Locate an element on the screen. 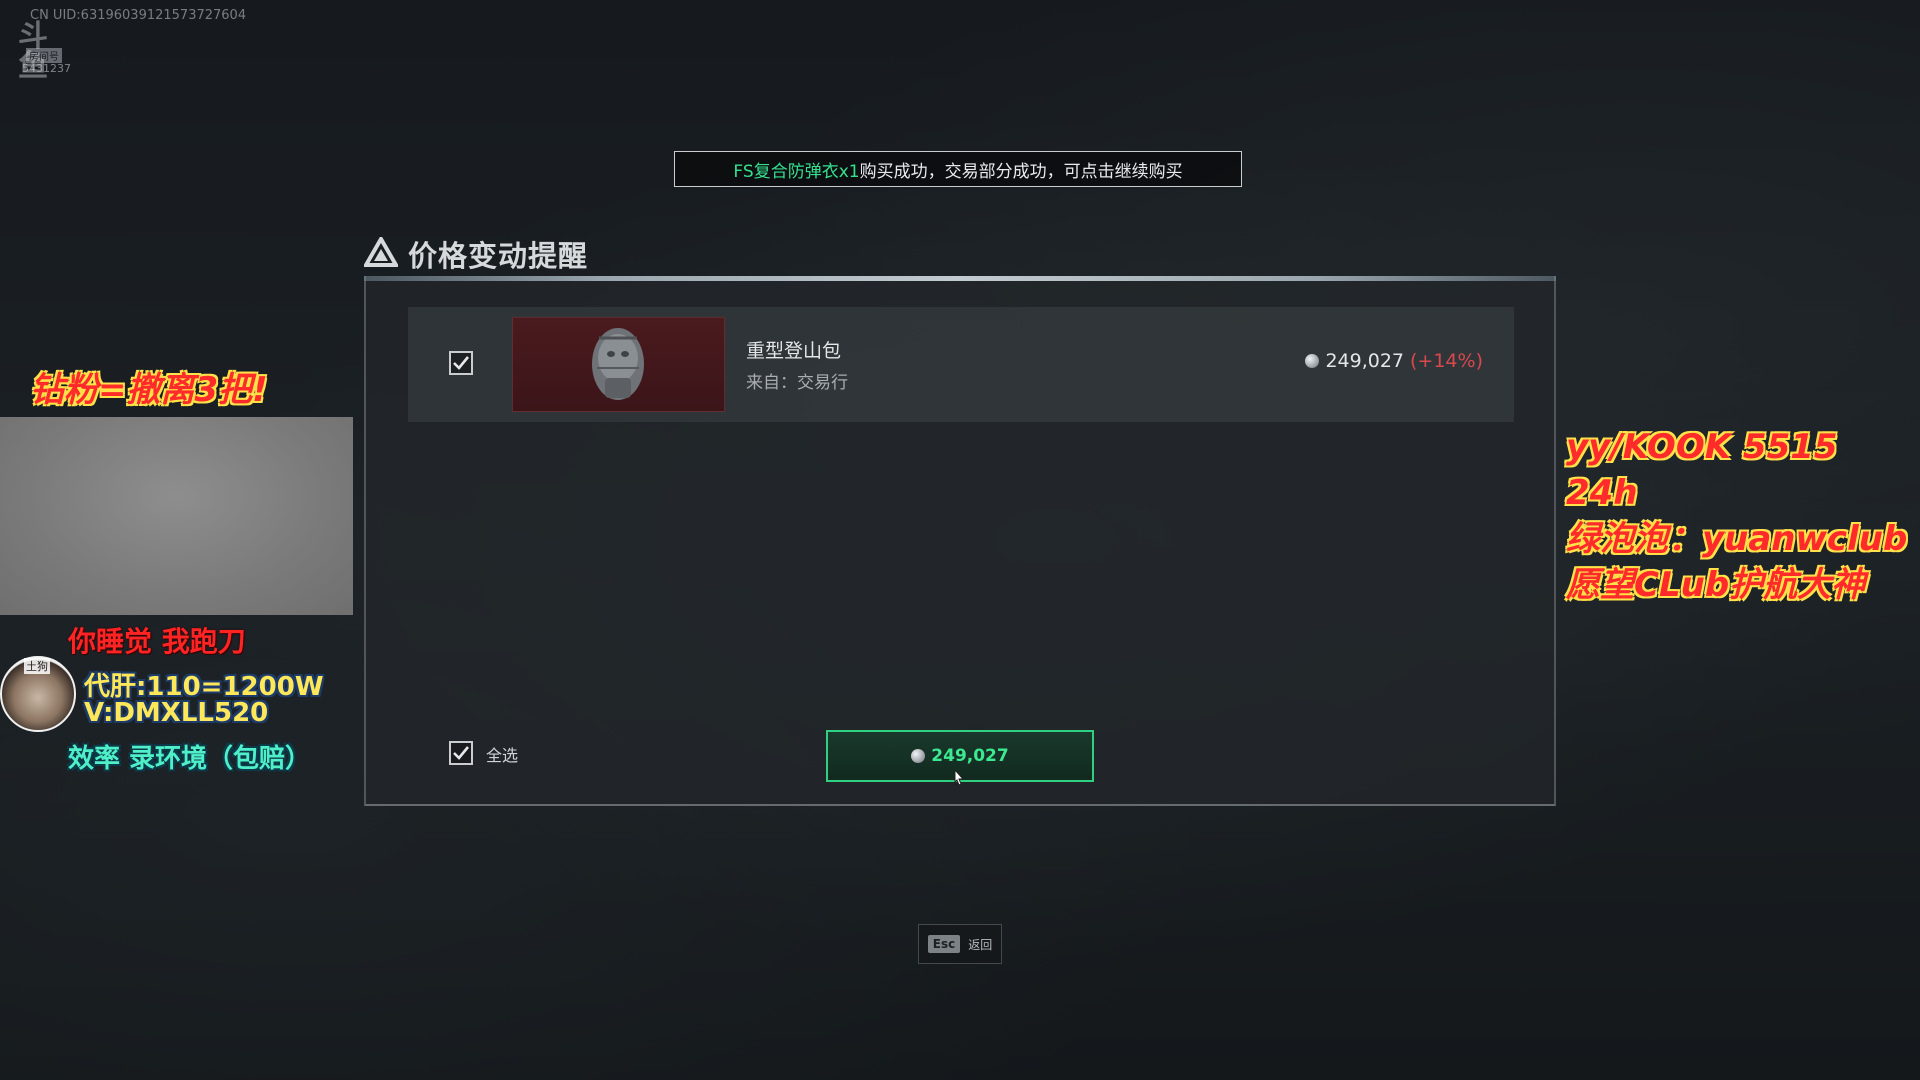 The width and height of the screenshot is (1920, 1080). overlay-efficiency-line: 效率 录环境（包赔） is located at coordinates (190, 759).